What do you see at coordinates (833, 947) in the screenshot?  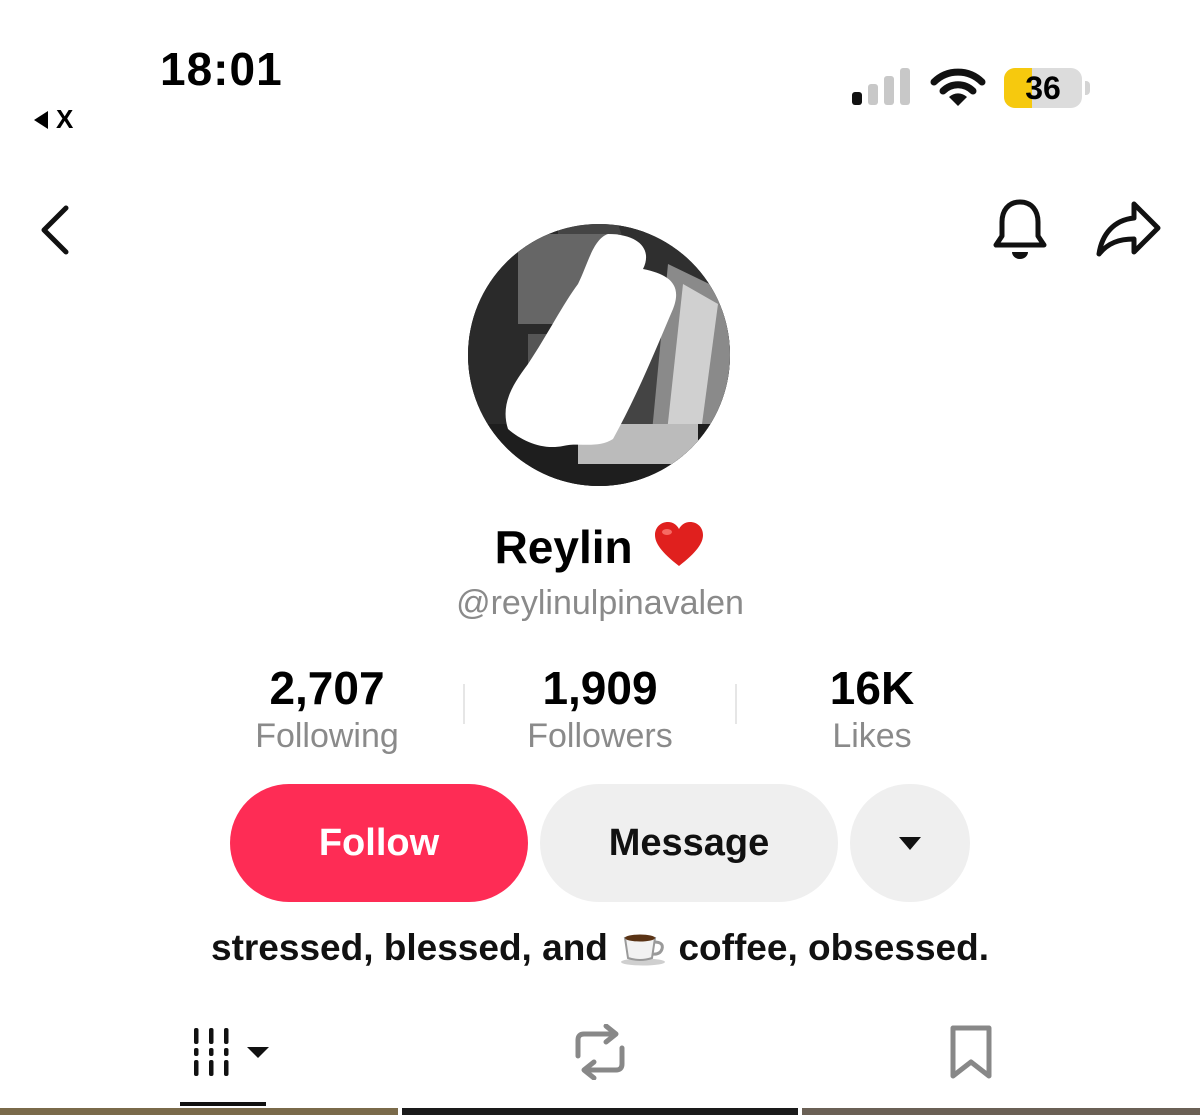 I see `bio-text-after: coffee, obsessed.` at bounding box center [833, 947].